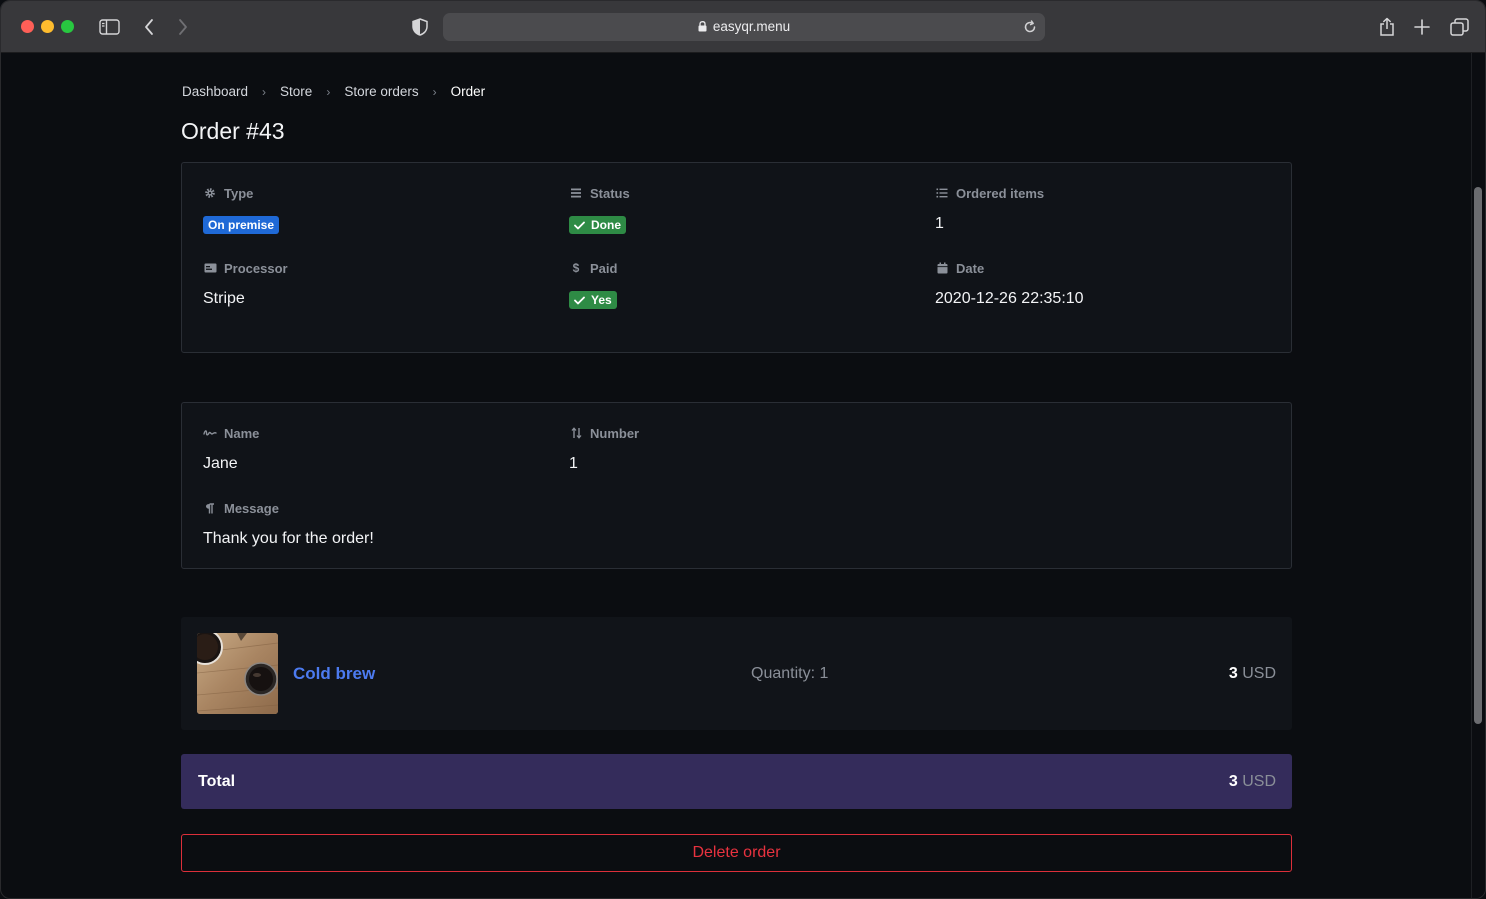 This screenshot has width=1486, height=899. I want to click on shield-icon, so click(420, 27).